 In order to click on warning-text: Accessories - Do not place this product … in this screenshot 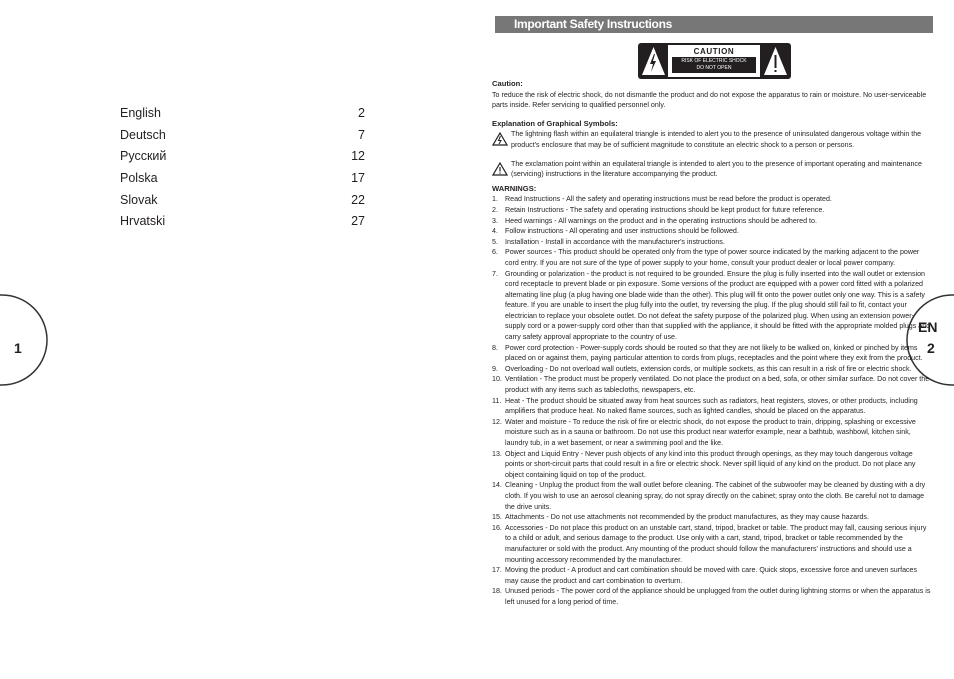, I will do `click(716, 543)`.